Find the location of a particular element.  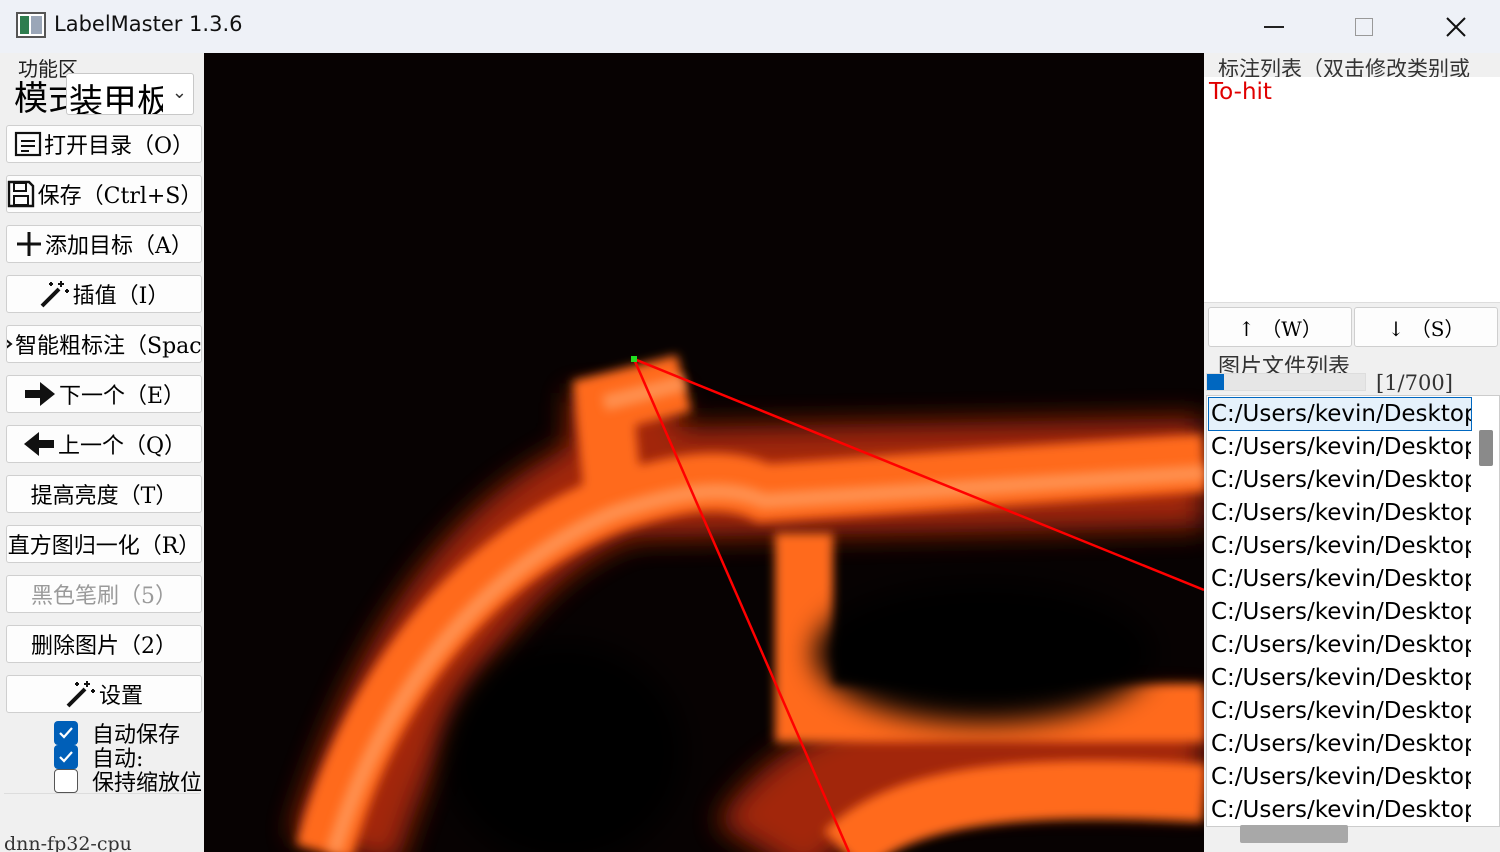

open-directory-label: 打开目录（O） is located at coordinates (119, 146).